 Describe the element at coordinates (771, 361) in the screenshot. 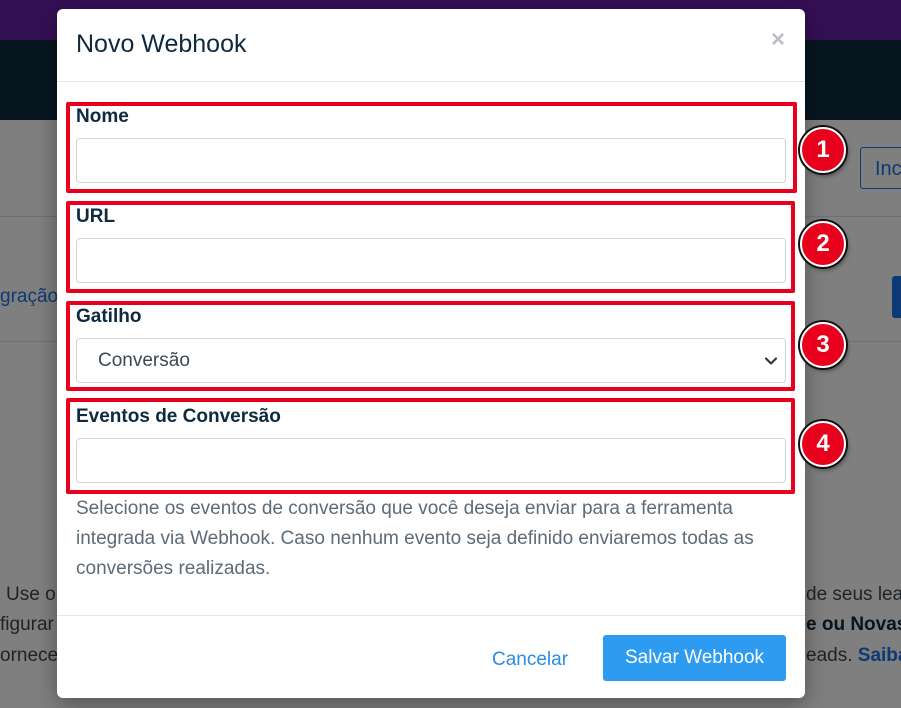

I see `chevron-down-icon` at that location.